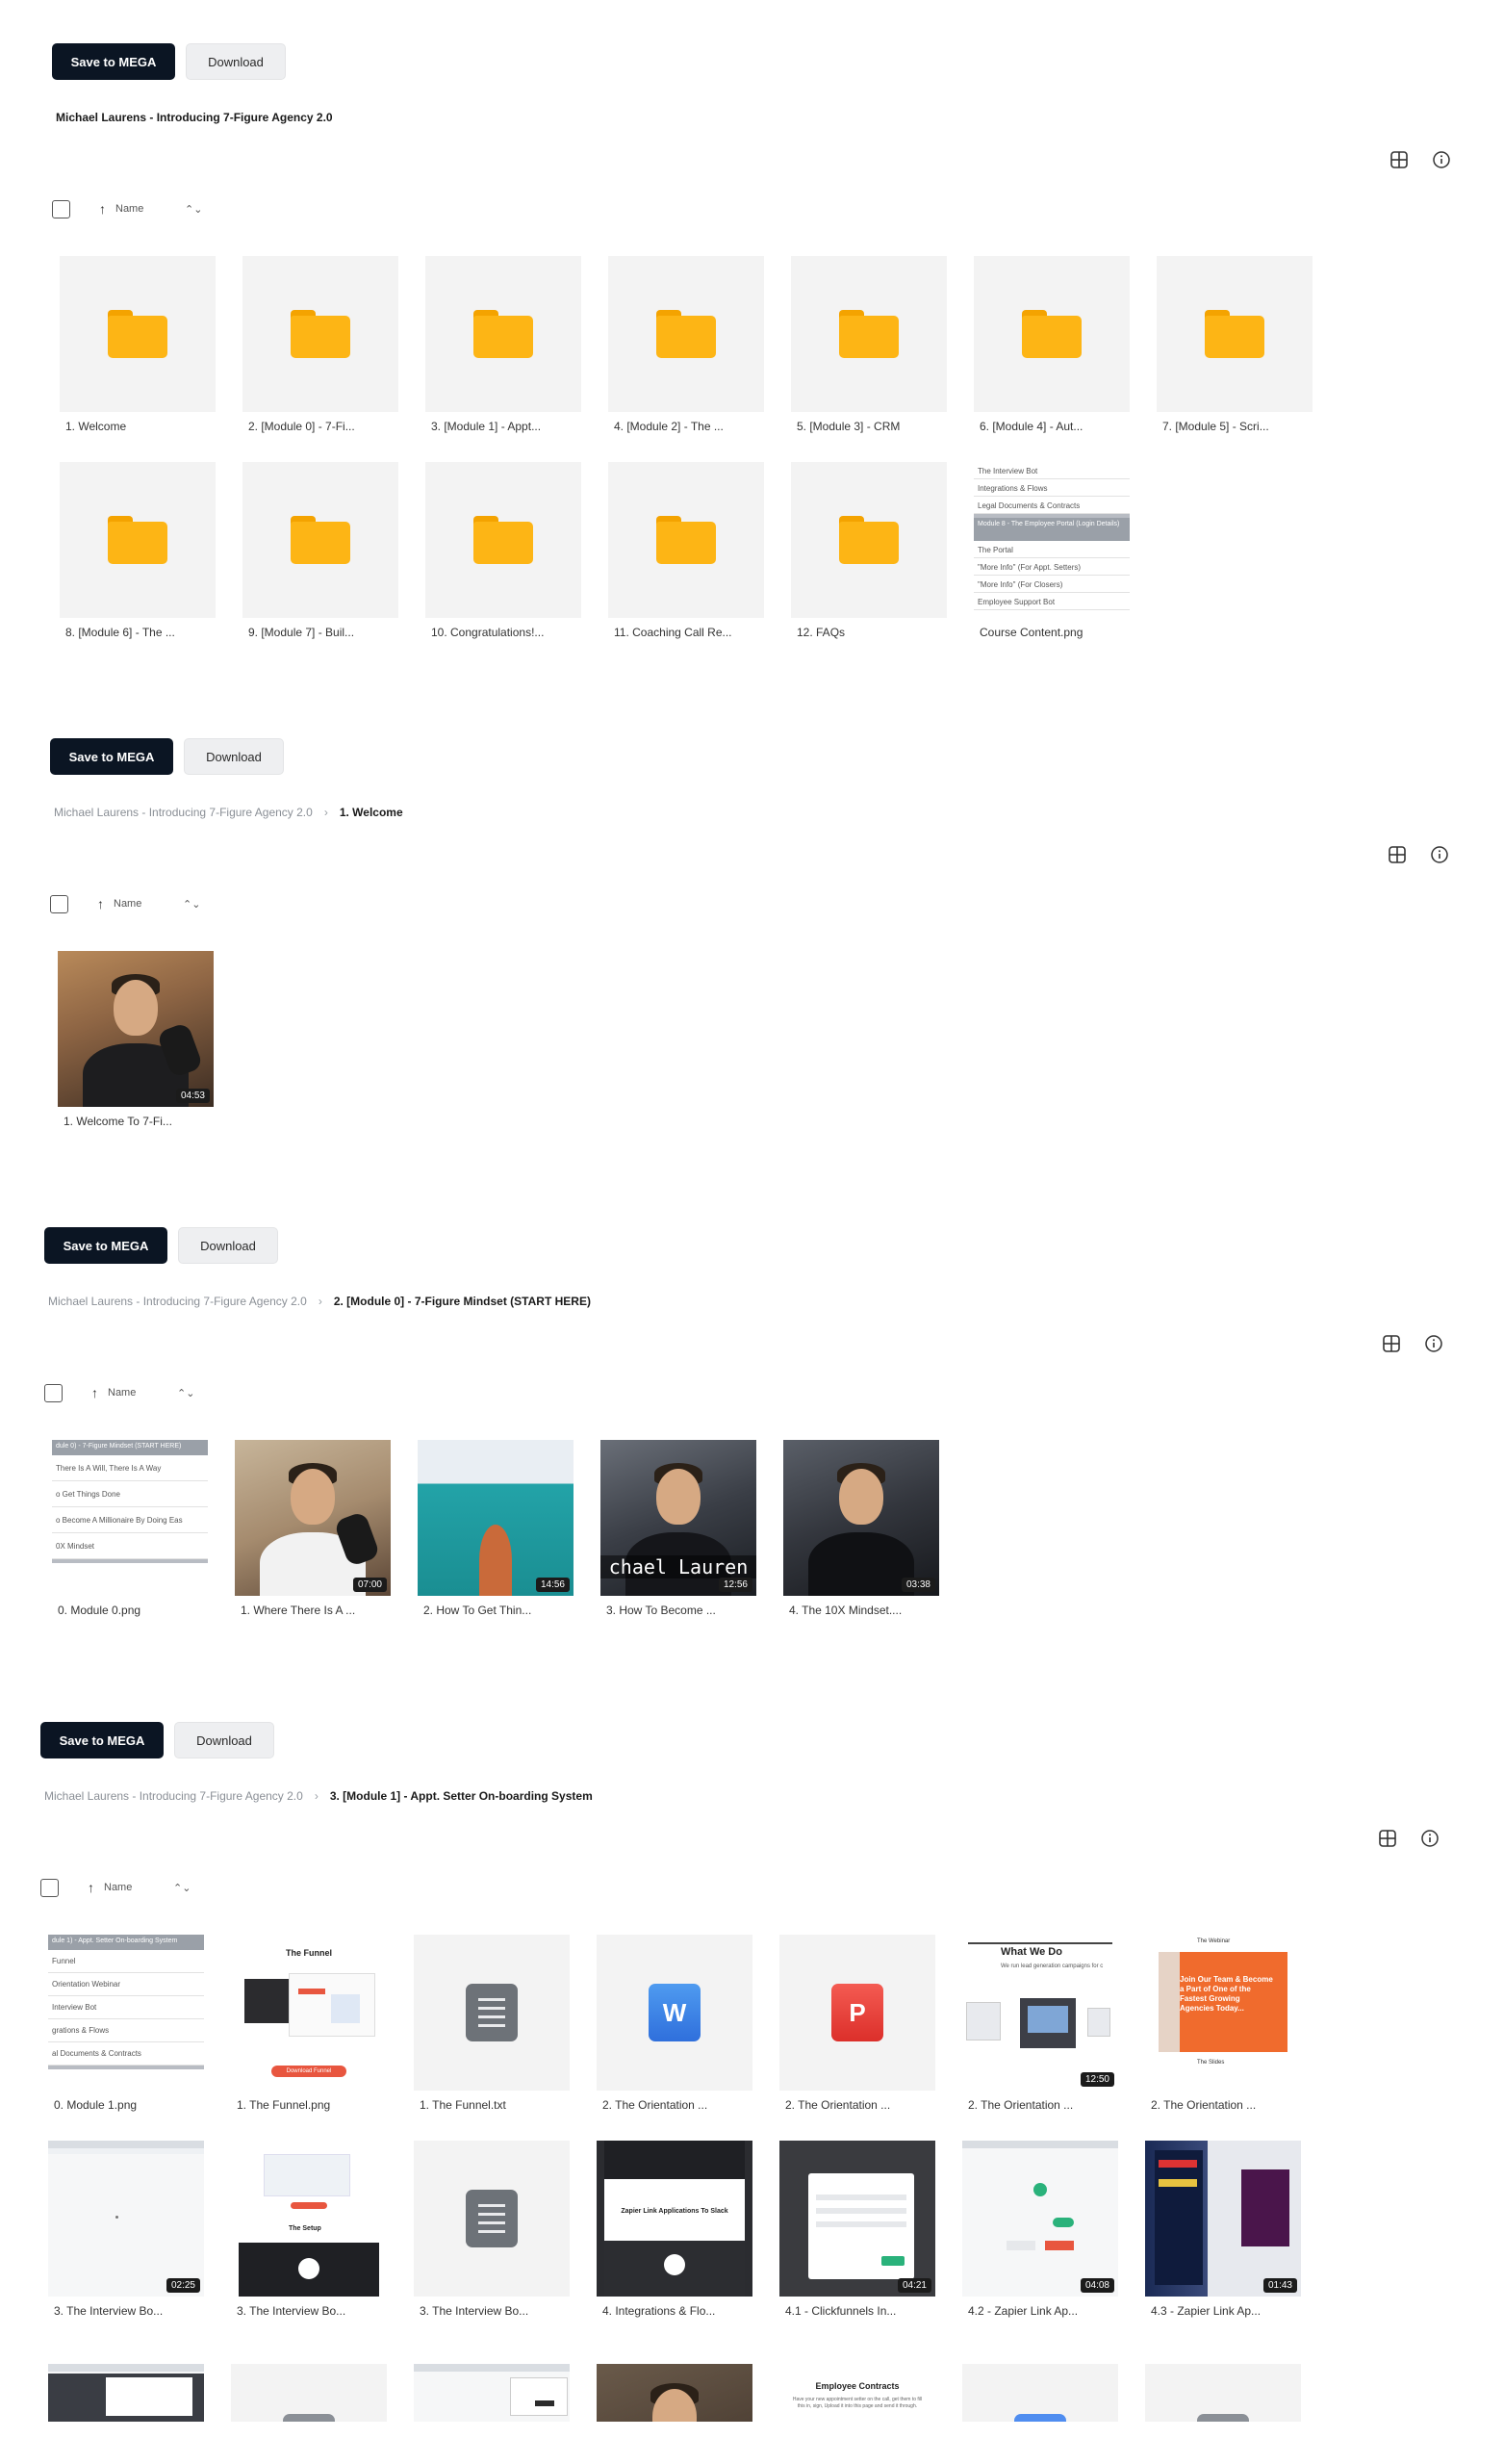 The image size is (1504, 2464). I want to click on folder-tile: 12. FAQs, so click(869, 550).